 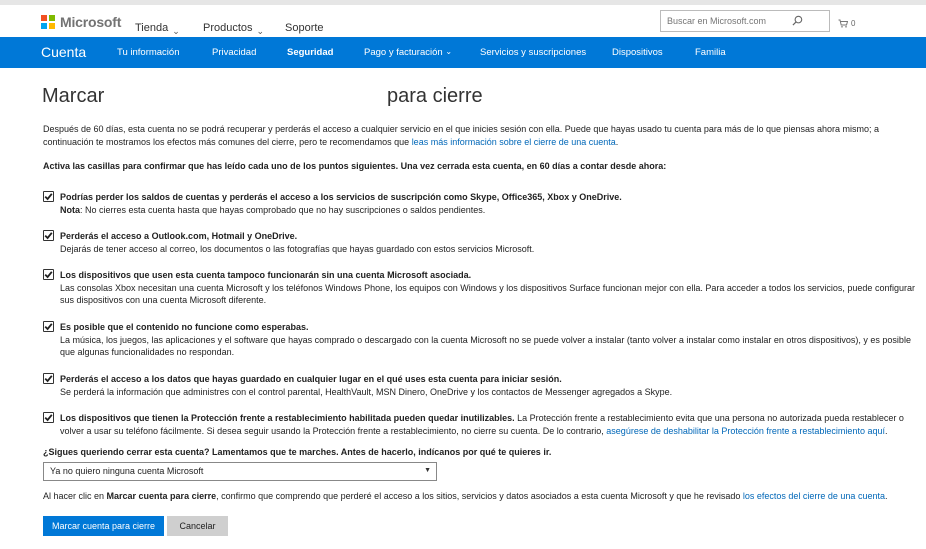 I want to click on nav-seguridad: Seguridad, so click(x=310, y=52).